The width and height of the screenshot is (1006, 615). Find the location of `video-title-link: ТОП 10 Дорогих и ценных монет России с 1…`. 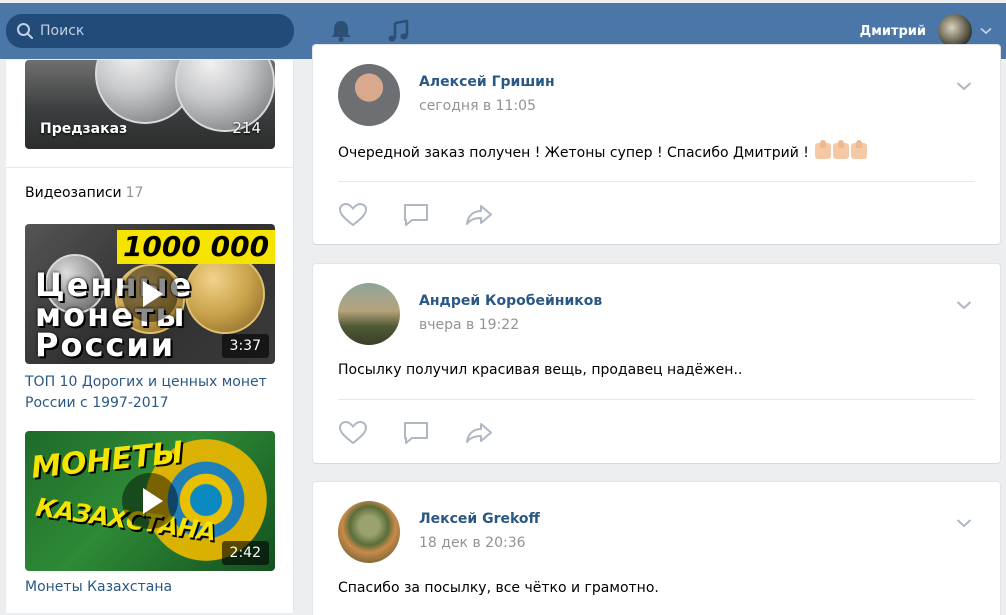

video-title-link: ТОП 10 Дорогих и ценных монет России с 1… is located at coordinates (150, 393).